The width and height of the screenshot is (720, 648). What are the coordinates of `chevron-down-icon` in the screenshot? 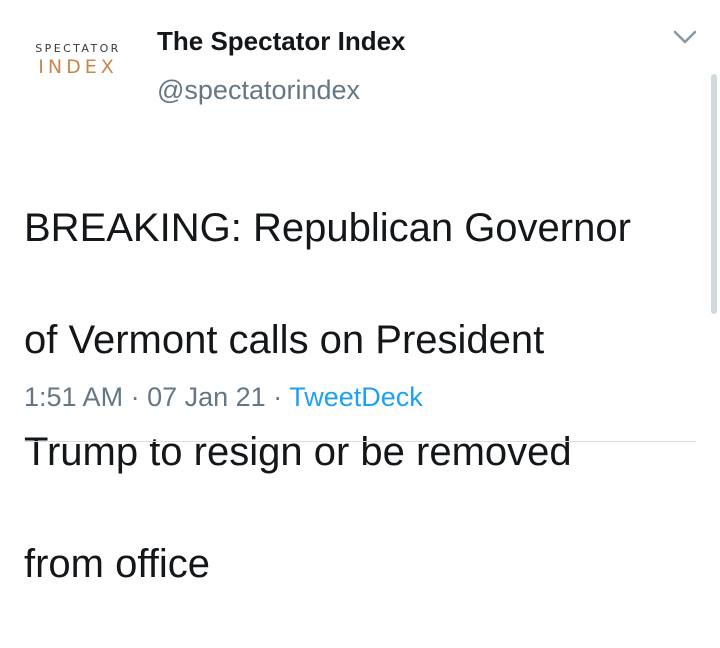 It's located at (685, 37).